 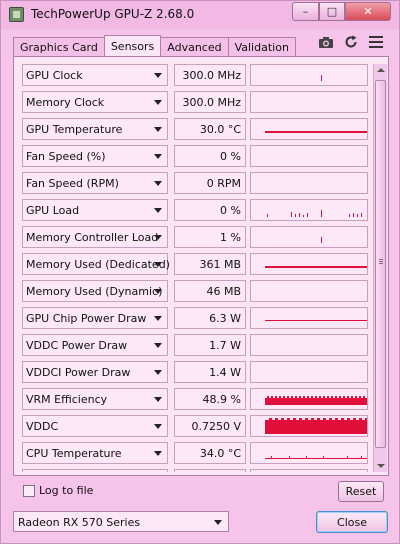 I want to click on sensor-value: 300.0 MHz, so click(x=211, y=102).